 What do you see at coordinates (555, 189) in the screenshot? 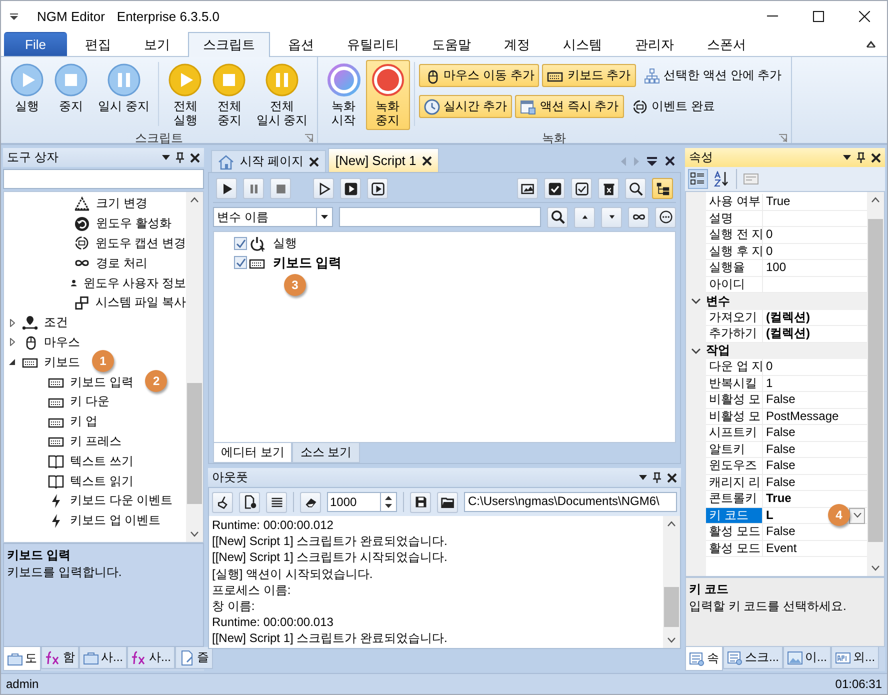
I see `checkbox-icon` at bounding box center [555, 189].